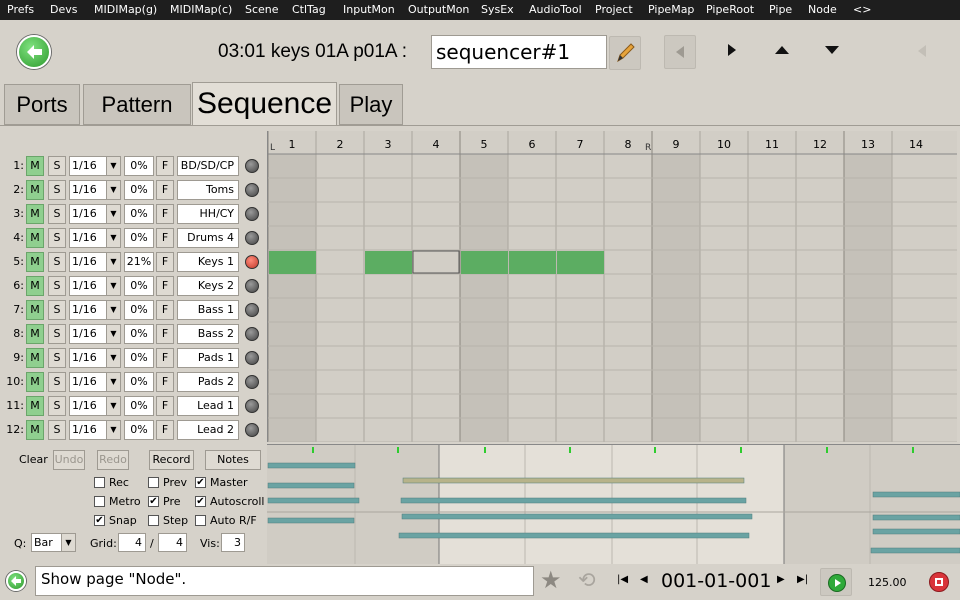 Image resolution: width=960 pixels, height=600 pixels. What do you see at coordinates (208, 382) in the screenshot?
I see `track-name-field: Pads 2` at bounding box center [208, 382].